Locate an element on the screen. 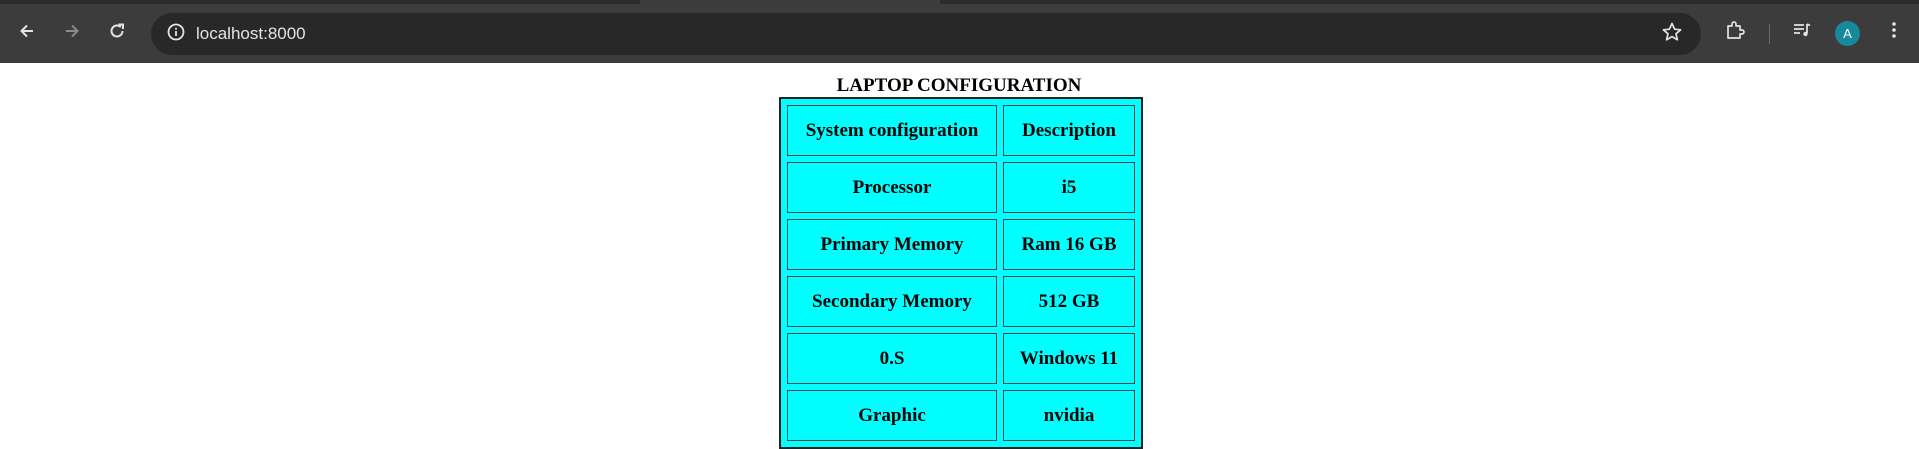  site-info-button is located at coordinates (176, 34).